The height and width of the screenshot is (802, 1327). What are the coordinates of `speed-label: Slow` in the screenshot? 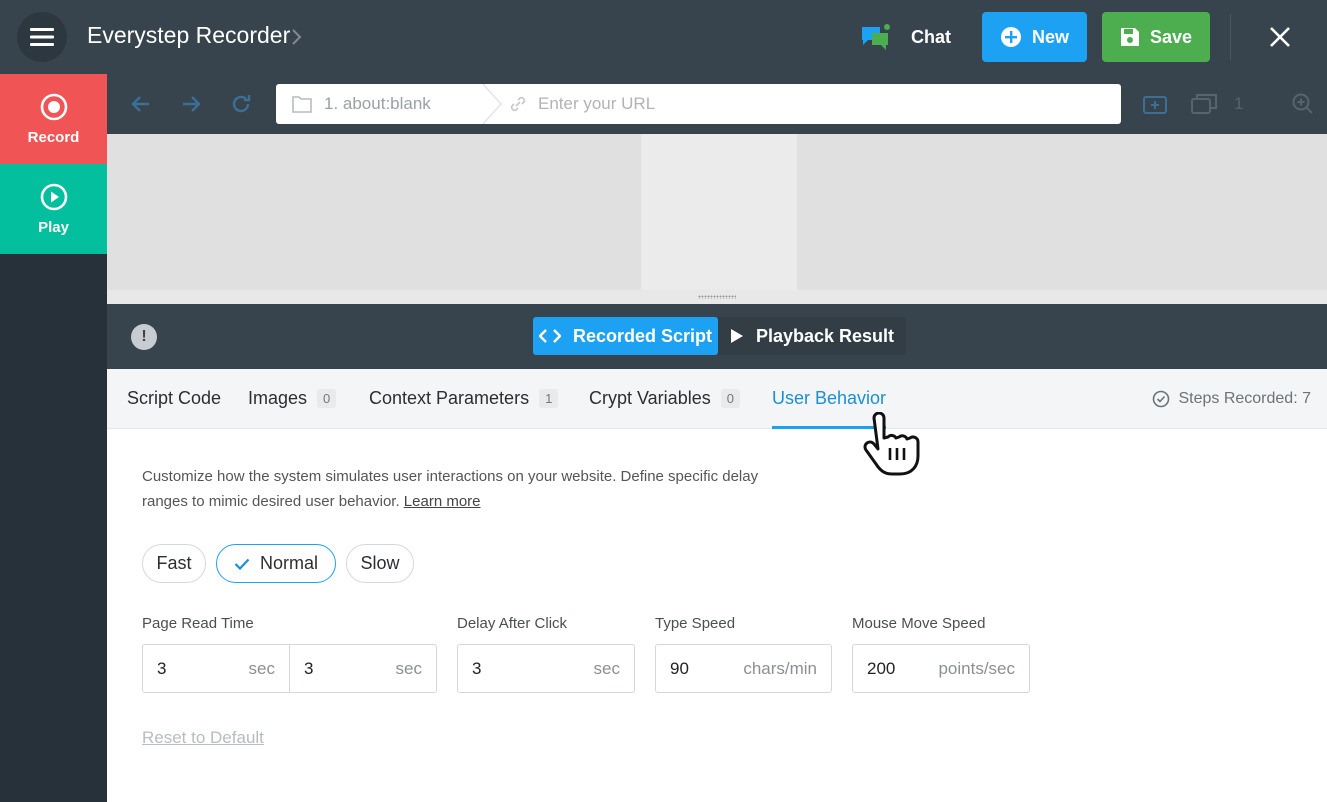 It's located at (380, 563).